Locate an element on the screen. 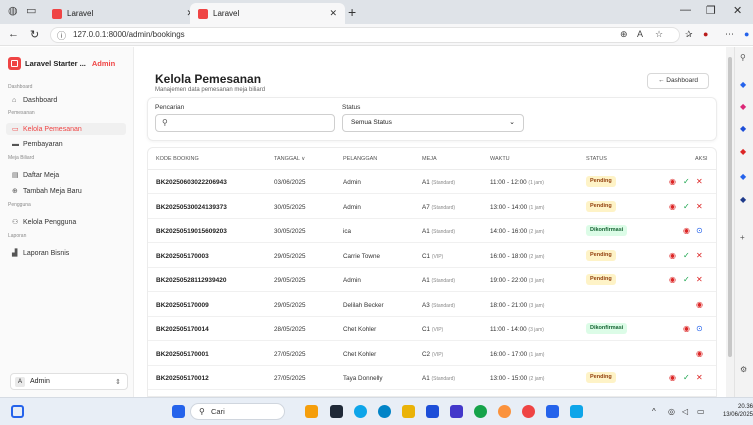  sidebar-item-dashboard: ⌂ Dashboard is located at coordinates (66, 100).